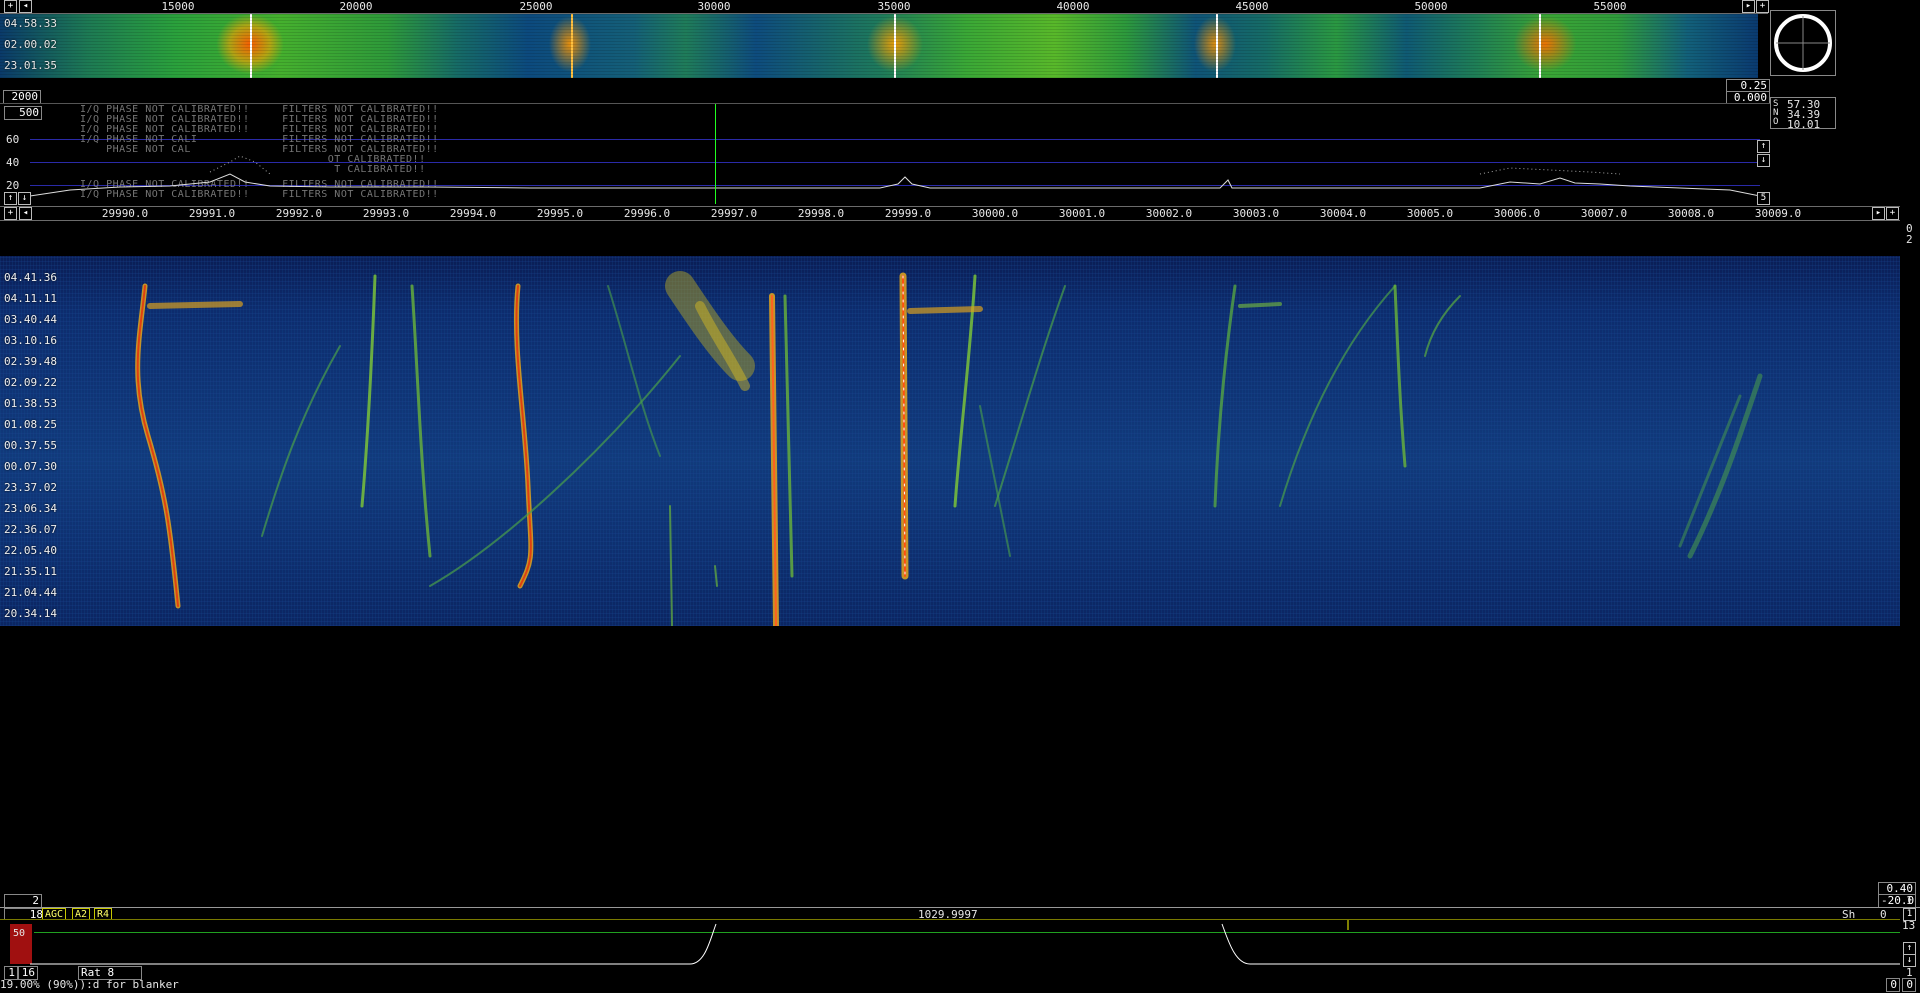 Image resolution: width=1920 pixels, height=993 pixels. What do you see at coordinates (30, 361) in the screenshot?
I see `time-label: 02.39.48` at bounding box center [30, 361].